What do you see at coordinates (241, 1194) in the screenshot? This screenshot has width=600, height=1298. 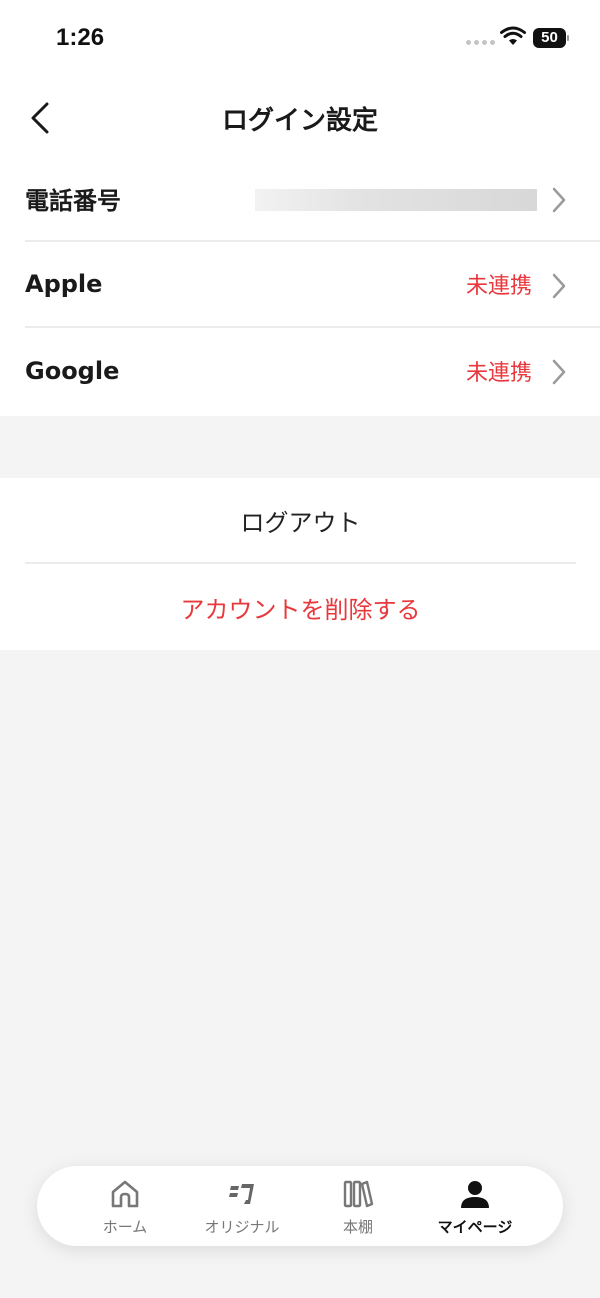 I see `original-icon` at bounding box center [241, 1194].